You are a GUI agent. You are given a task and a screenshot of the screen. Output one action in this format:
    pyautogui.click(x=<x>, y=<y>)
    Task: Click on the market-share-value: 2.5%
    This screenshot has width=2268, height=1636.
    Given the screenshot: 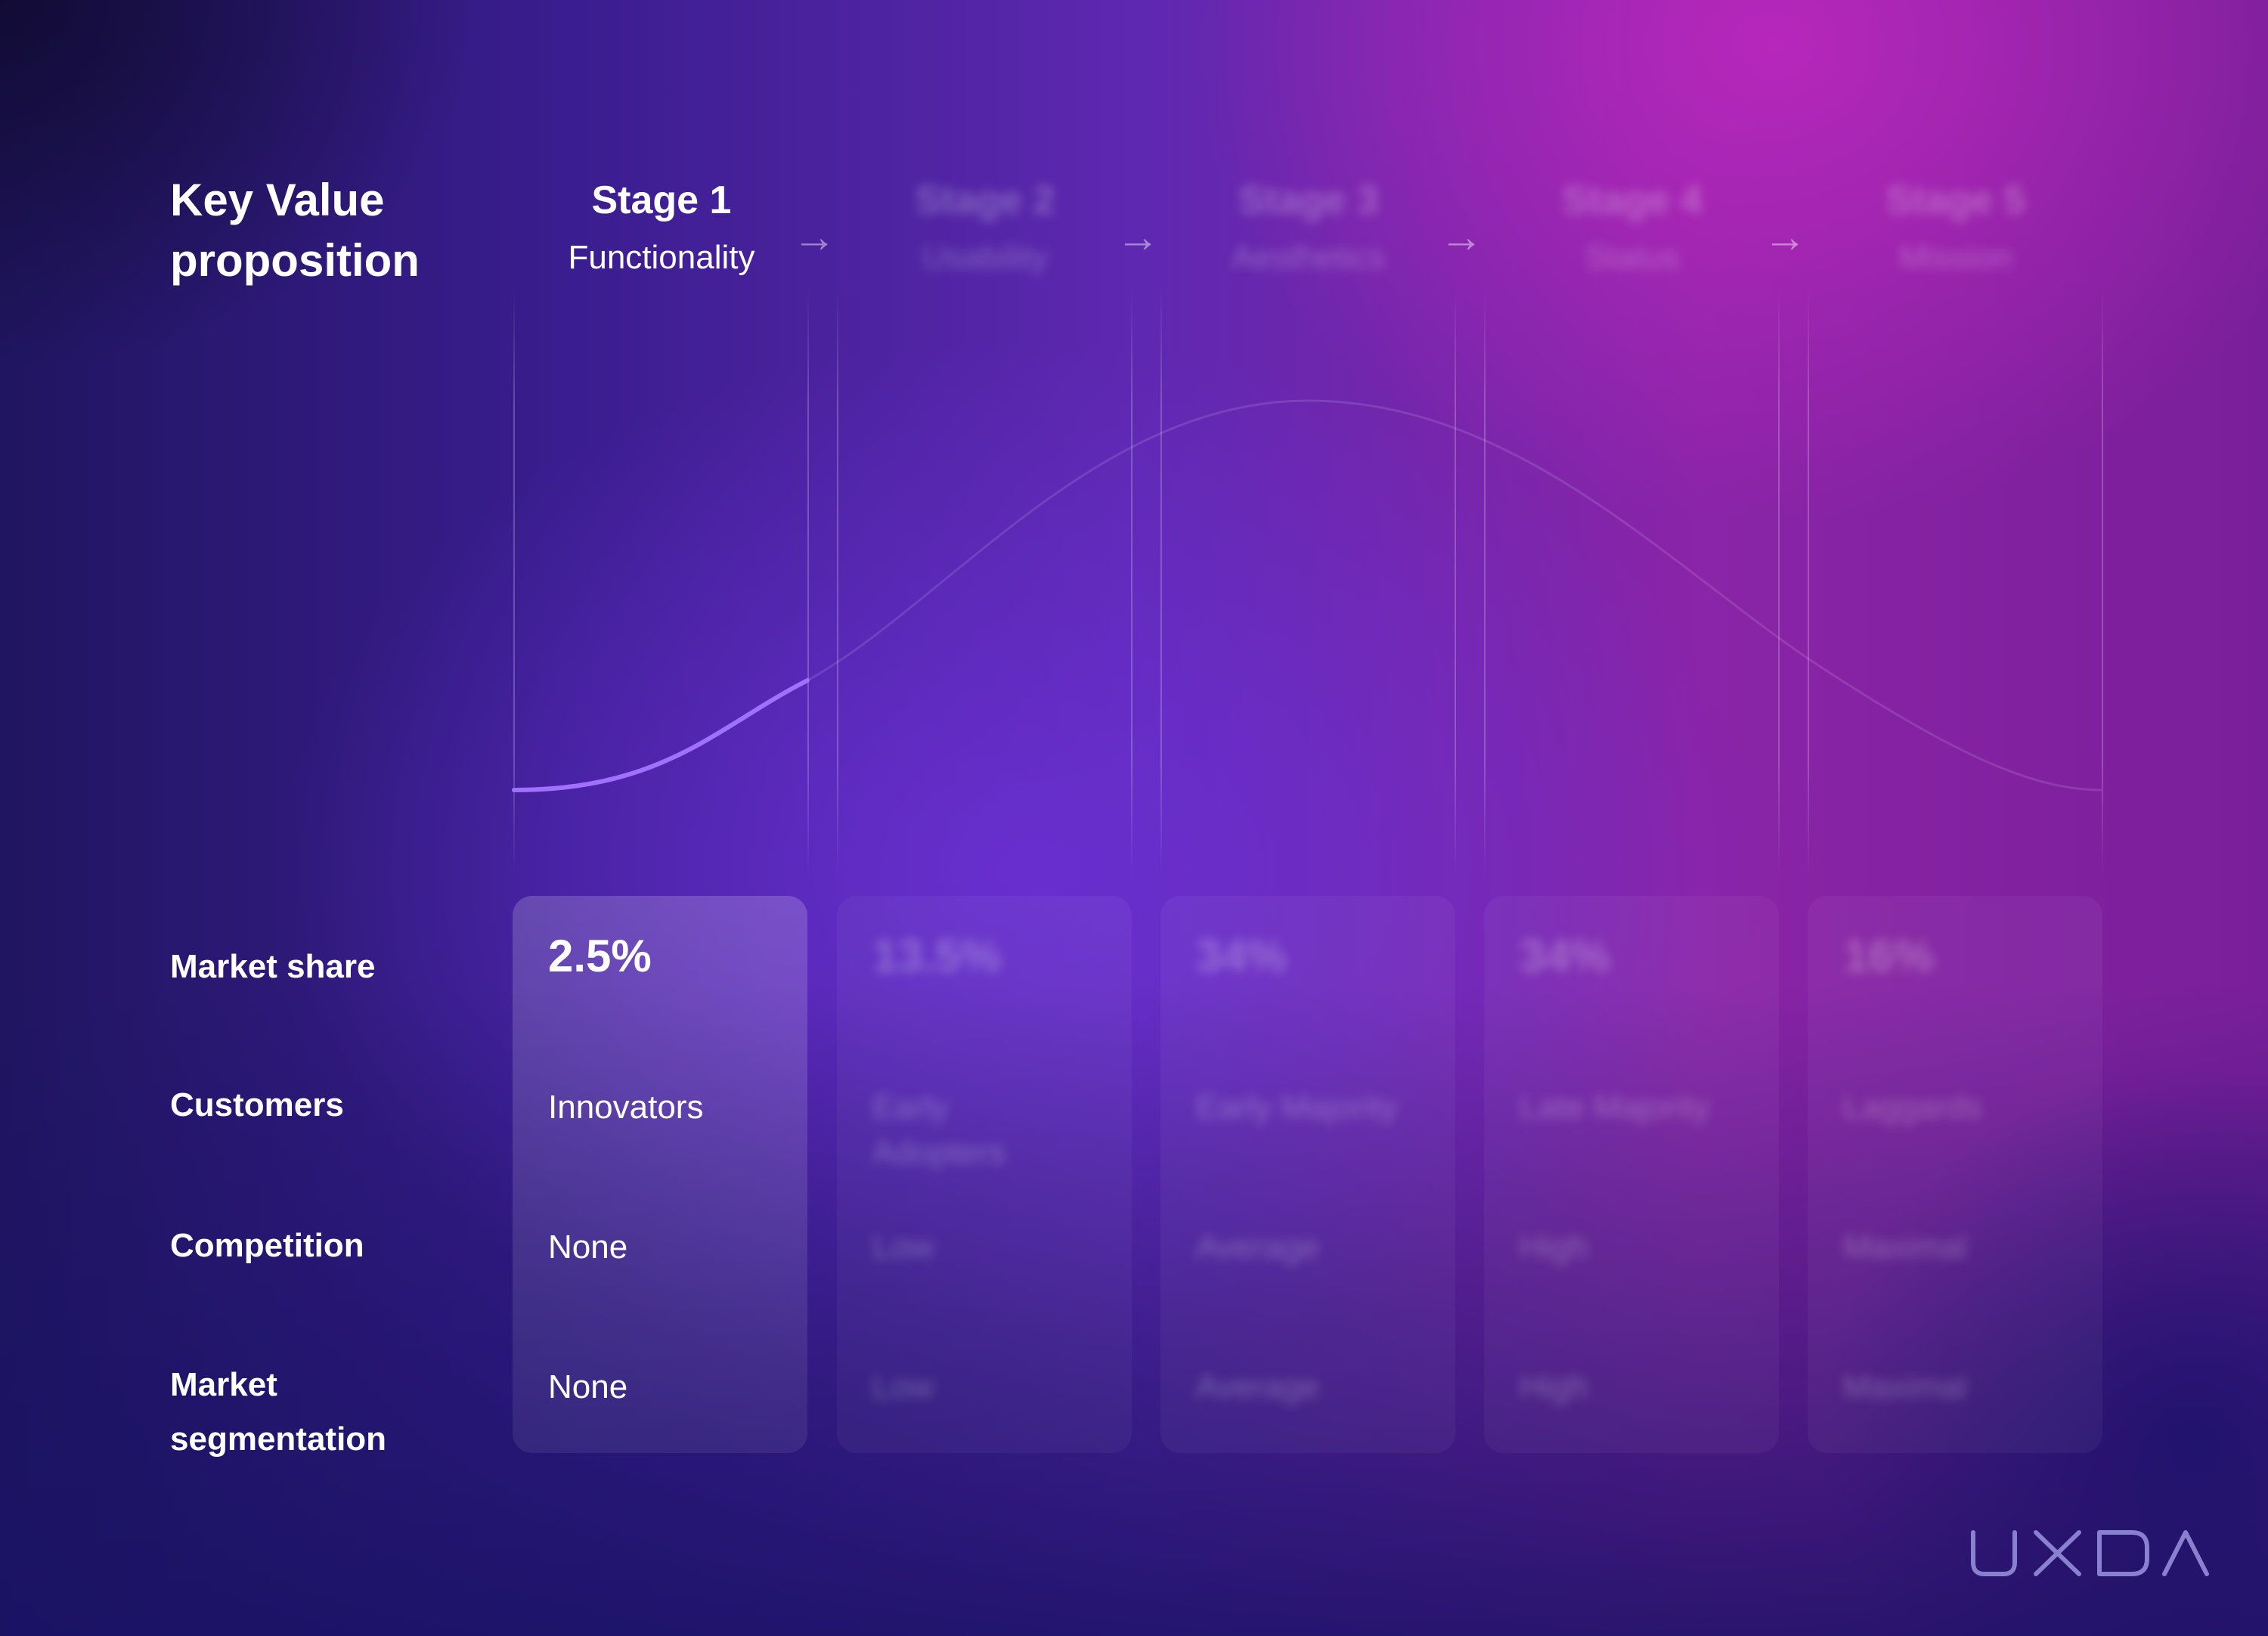 What is the action you would take?
    pyautogui.click(x=600, y=956)
    